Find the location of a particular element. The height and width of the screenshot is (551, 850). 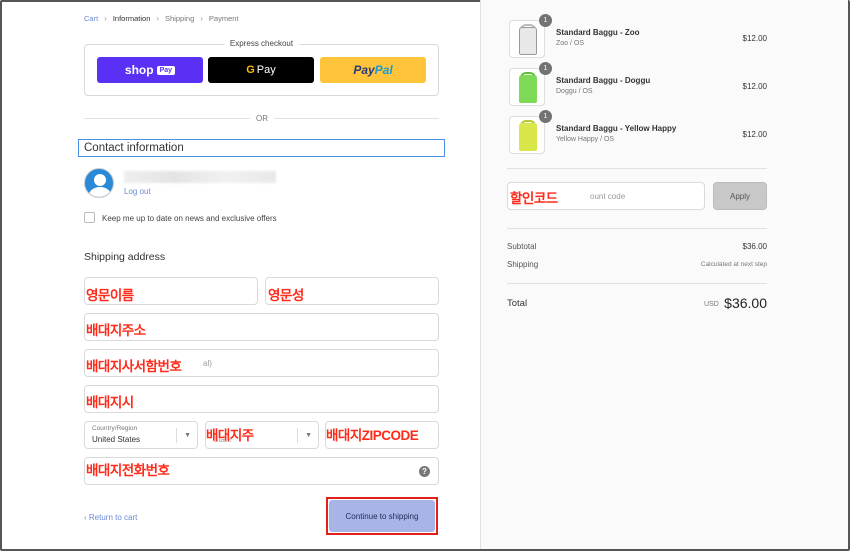

country-select: Country/Region United States ▼ is located at coordinates (141, 435).